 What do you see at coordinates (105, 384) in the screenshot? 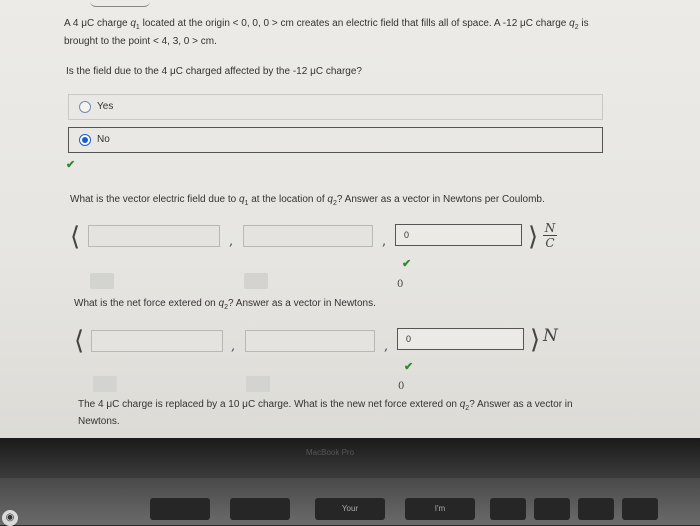
I see `part3-x-preview` at bounding box center [105, 384].